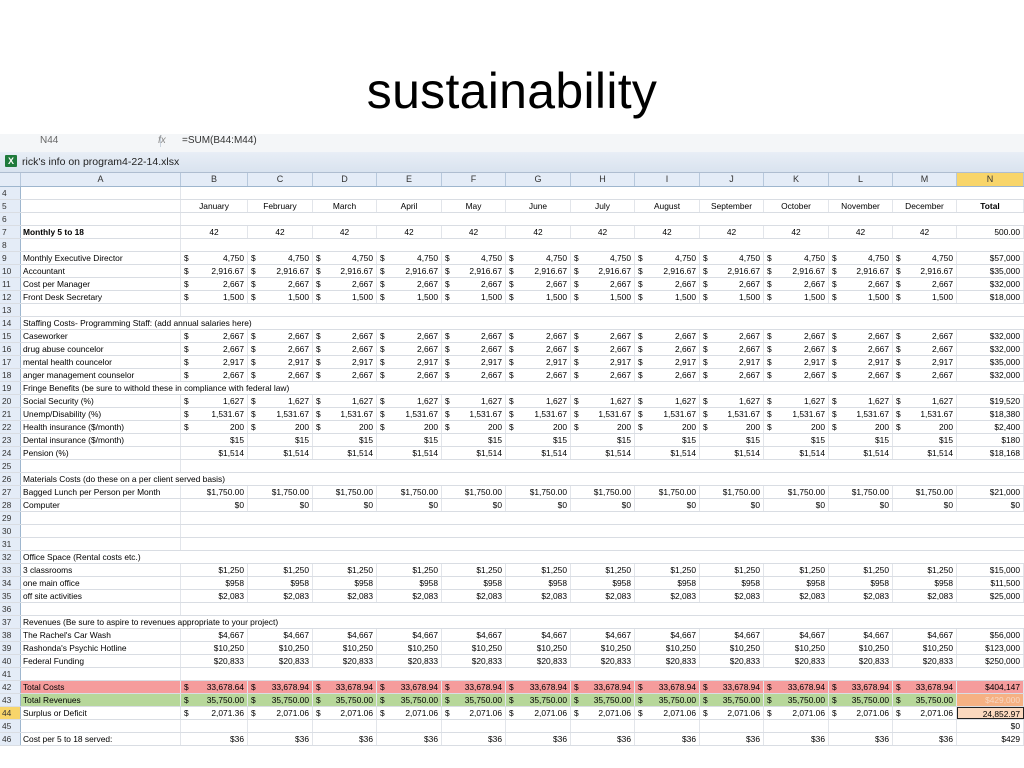  Describe the element at coordinates (102, 362) in the screenshot. I see `row-label: mental health councelor` at that location.